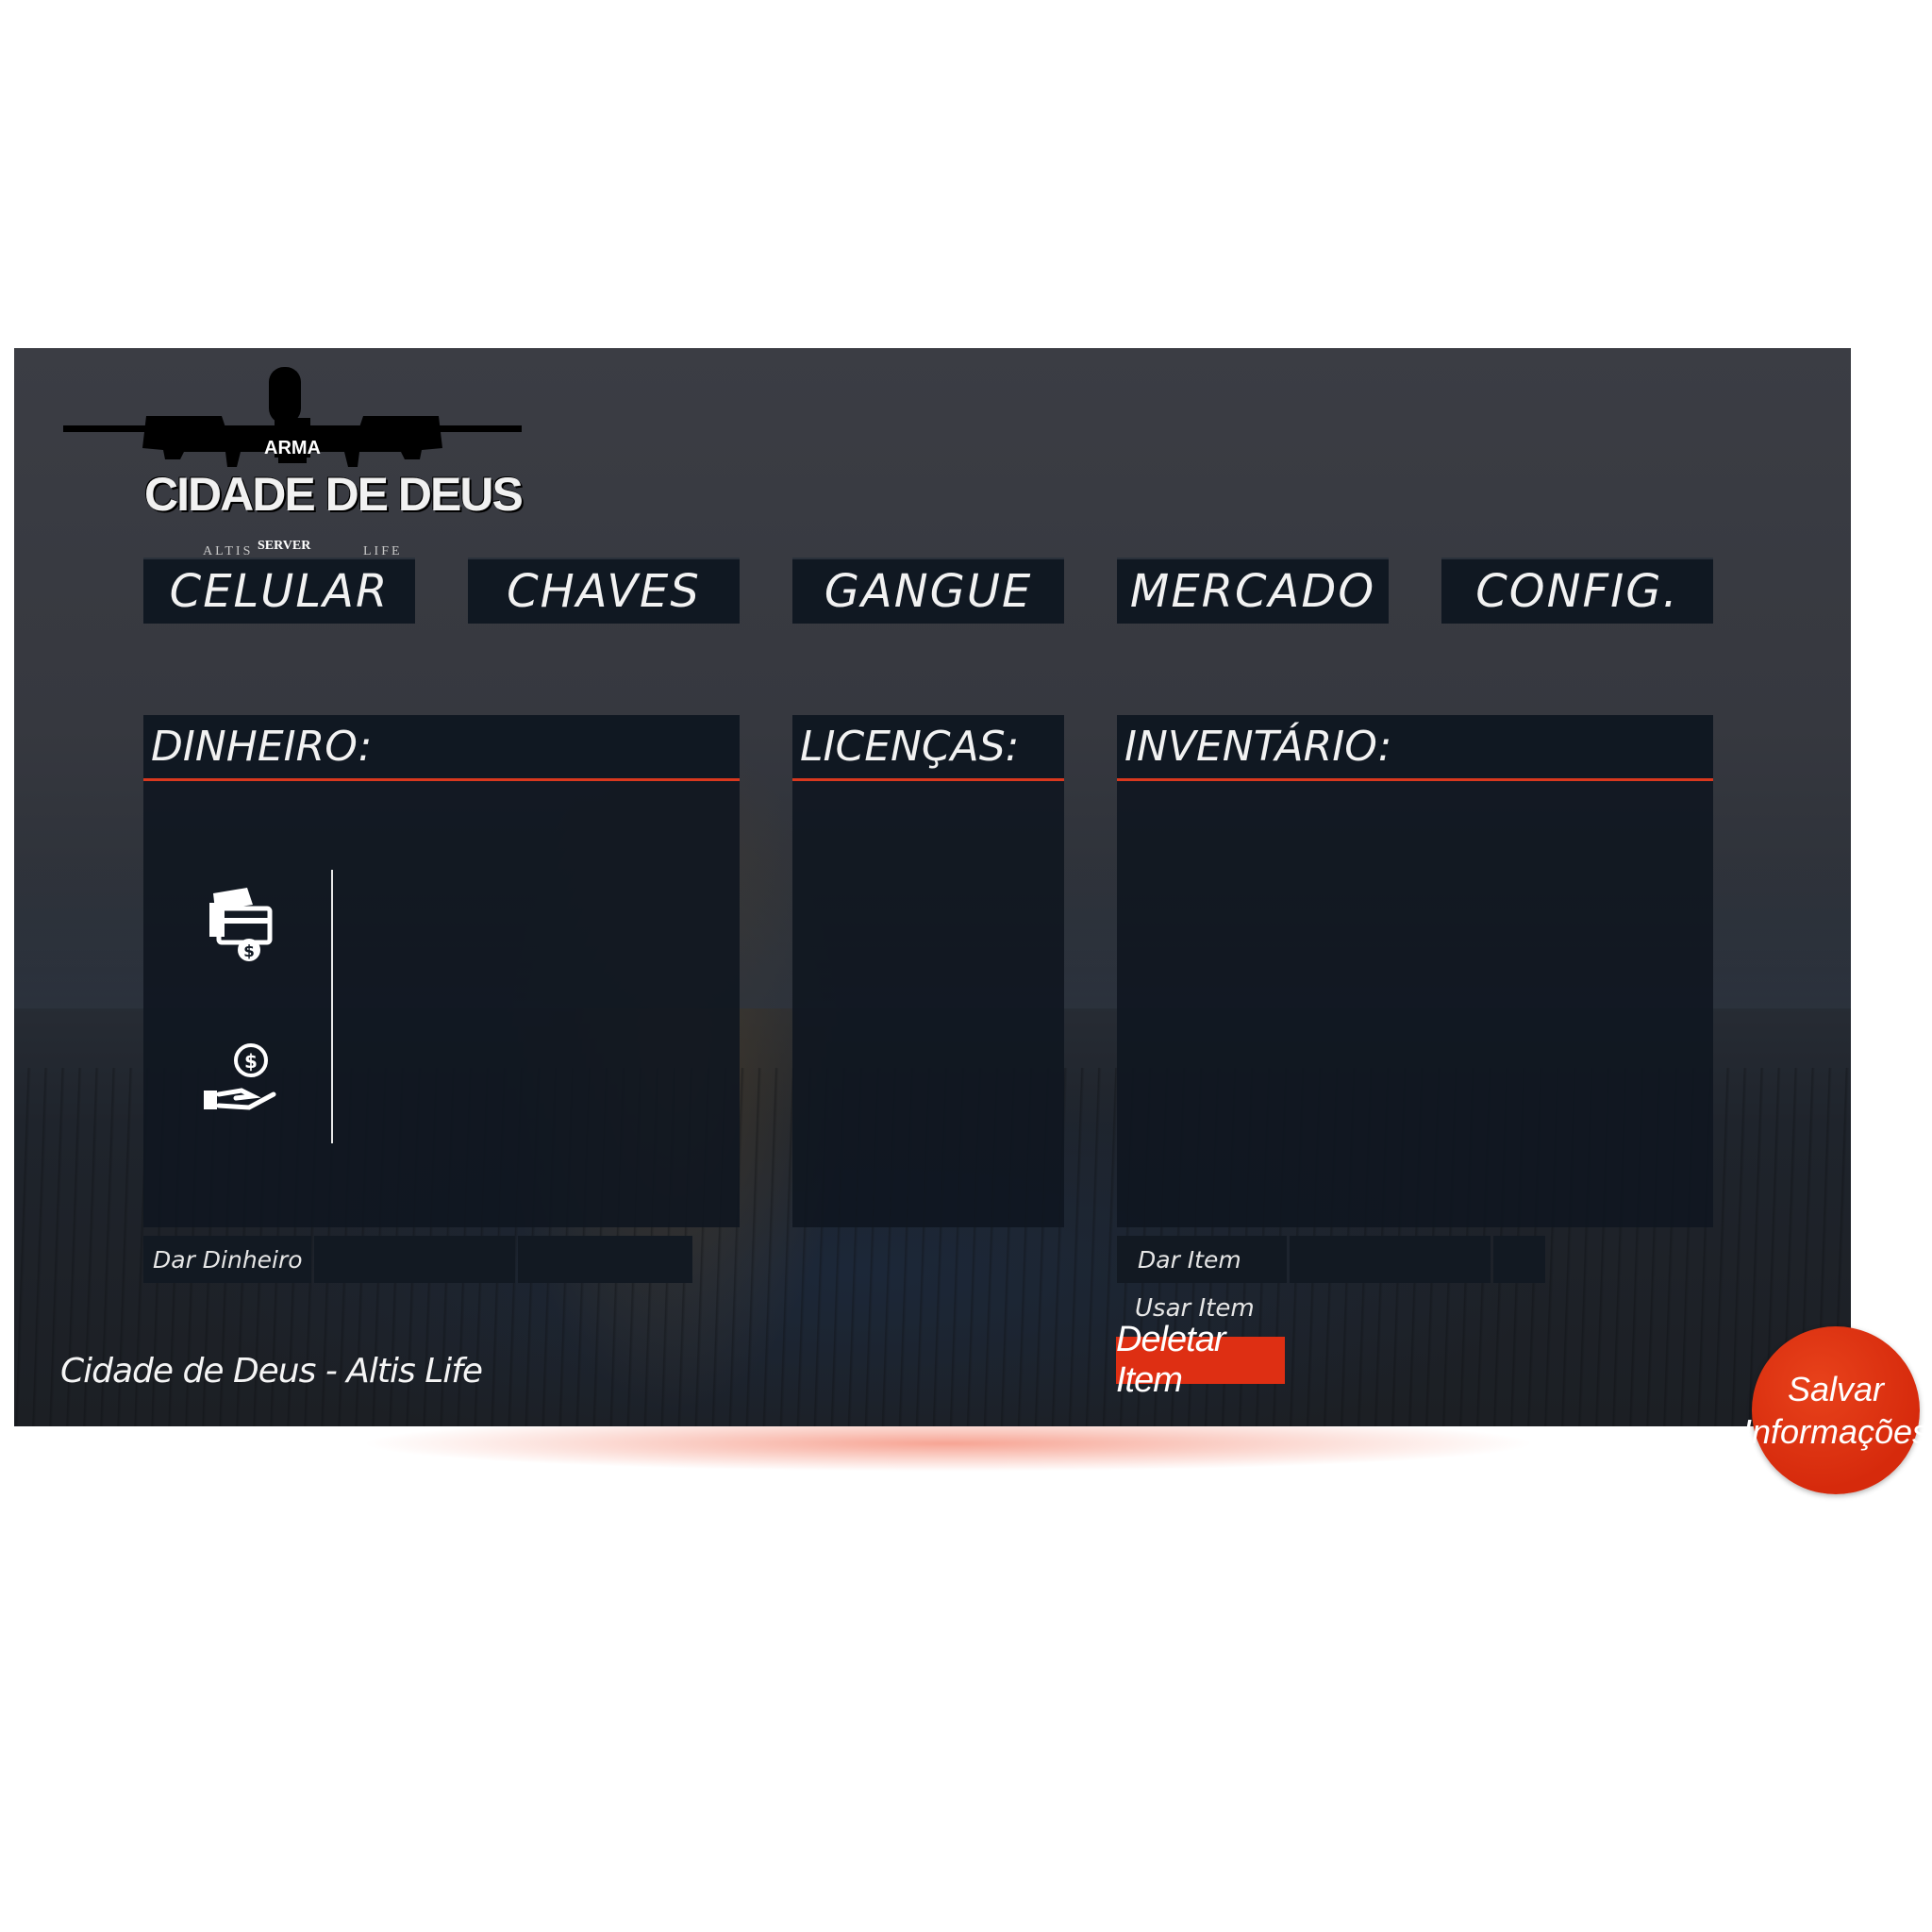 The height and width of the screenshot is (1932, 1932). I want to click on footer-title: Cidade de Deus - Altis Life, so click(271, 1371).